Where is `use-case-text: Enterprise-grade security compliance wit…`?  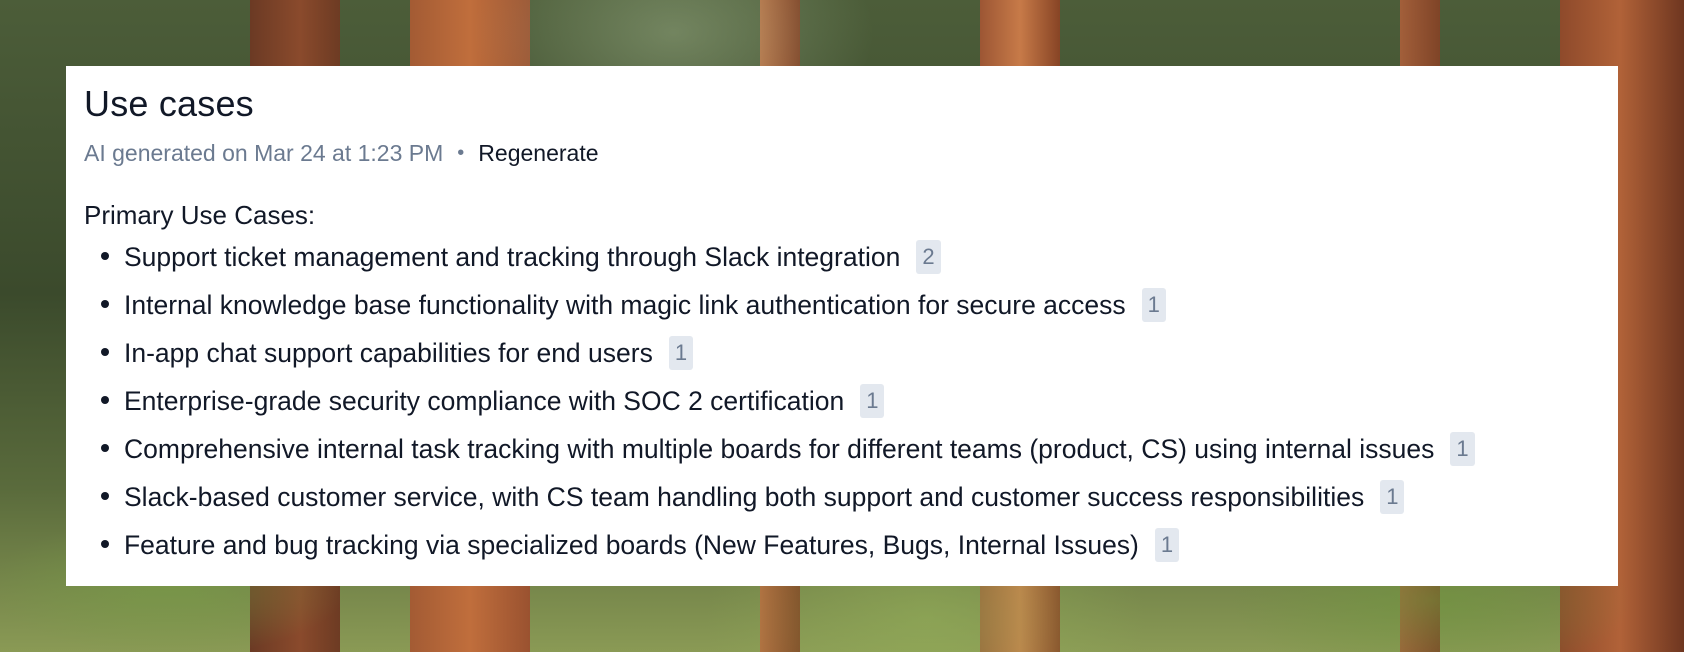
use-case-text: Enterprise-grade security compliance wit… is located at coordinates (484, 401).